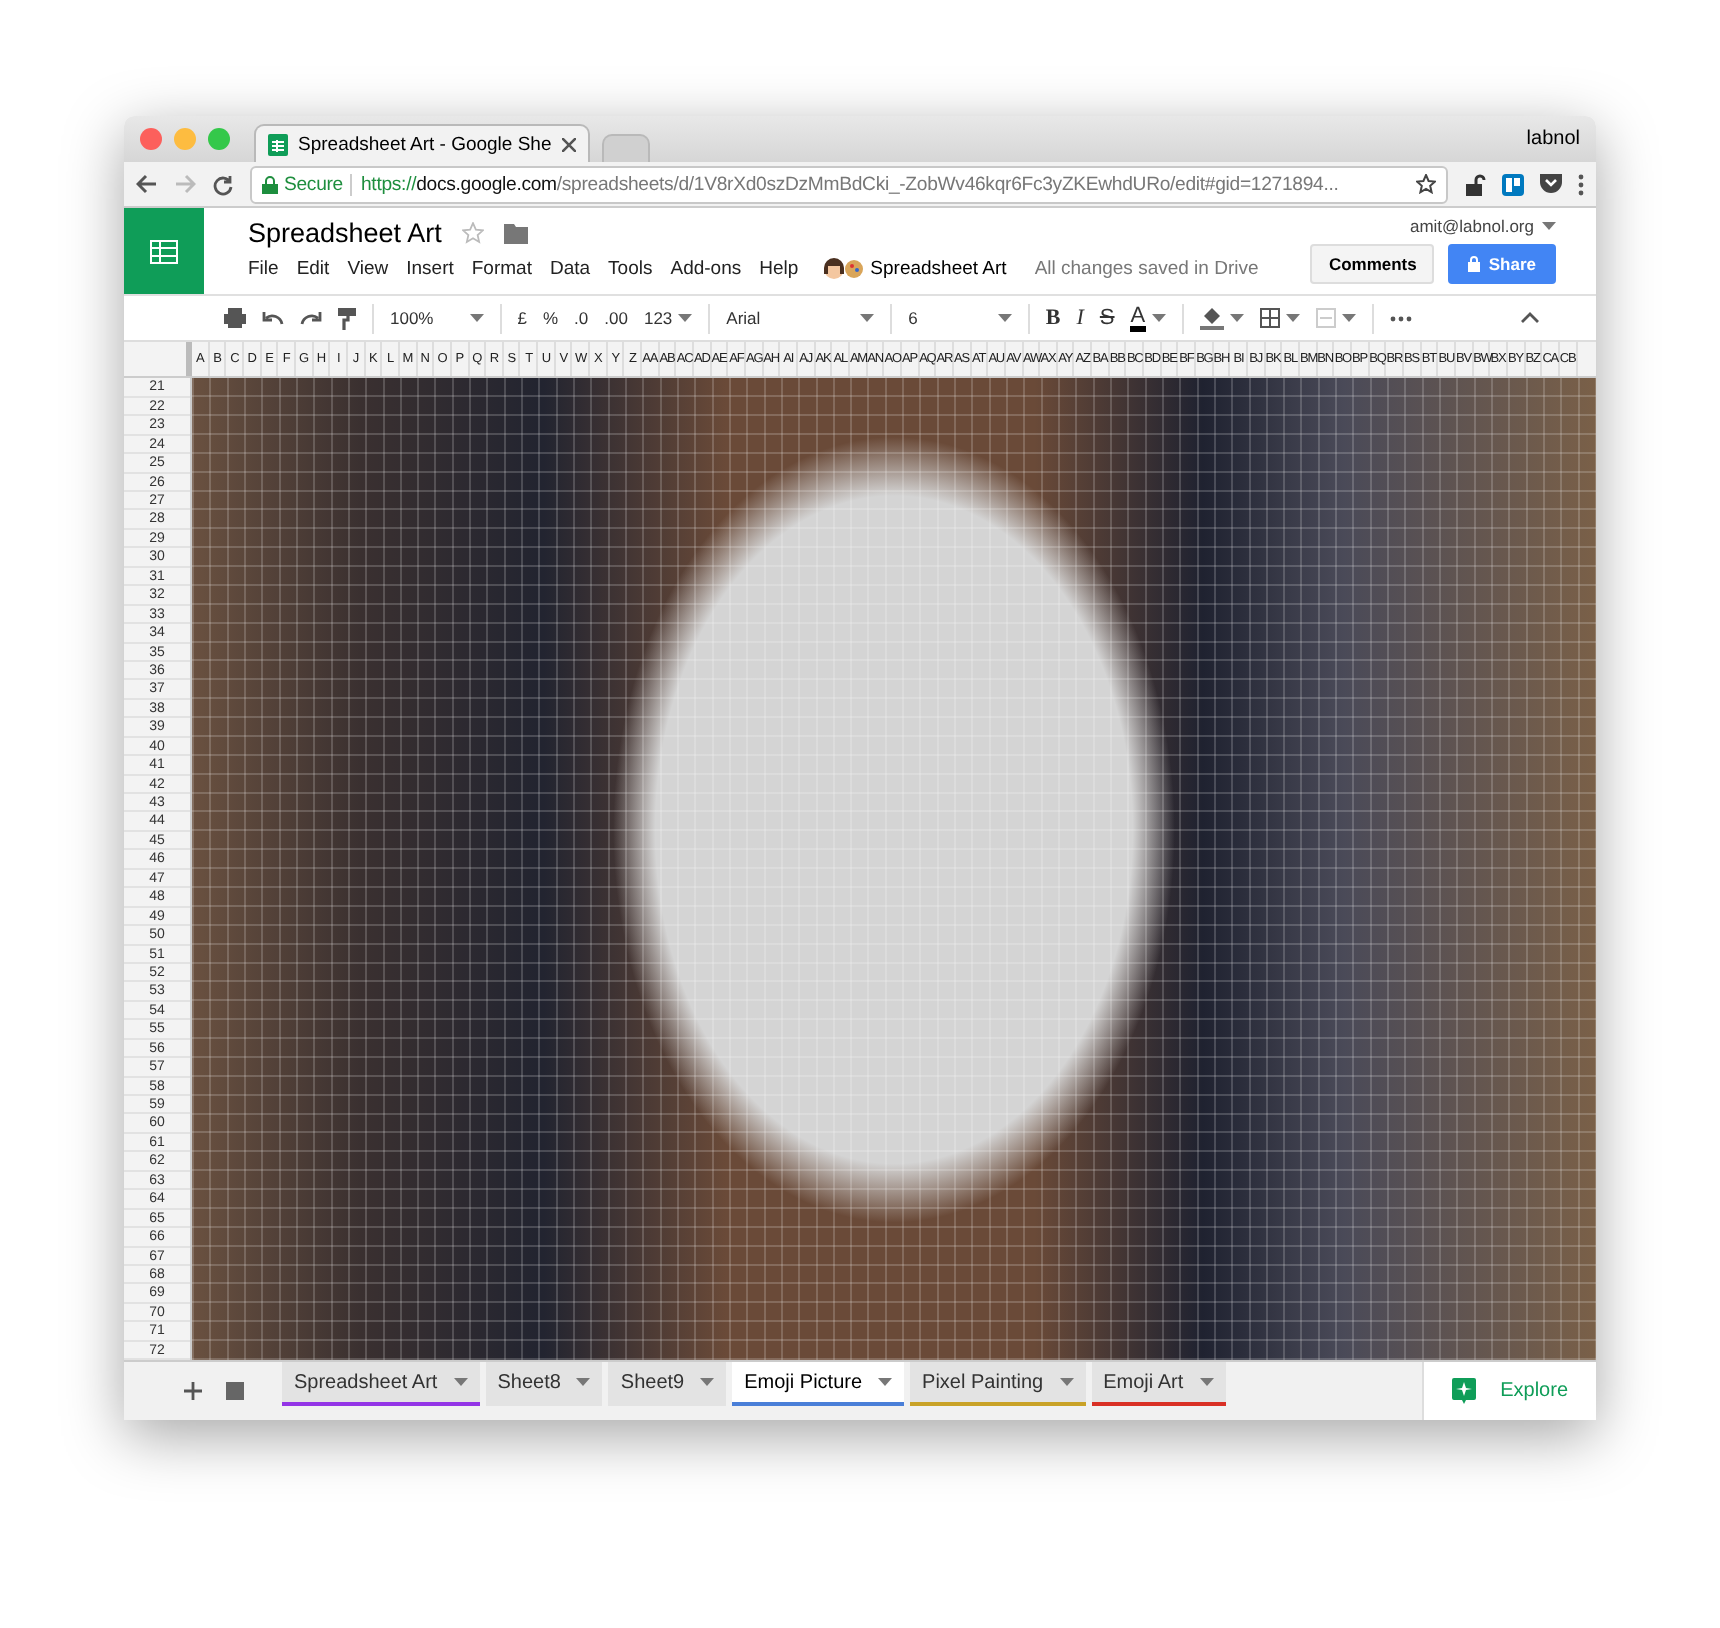 The height and width of the screenshot is (1628, 1720). Describe the element at coordinates (1080, 318) in the screenshot. I see `italic-button: I` at that location.